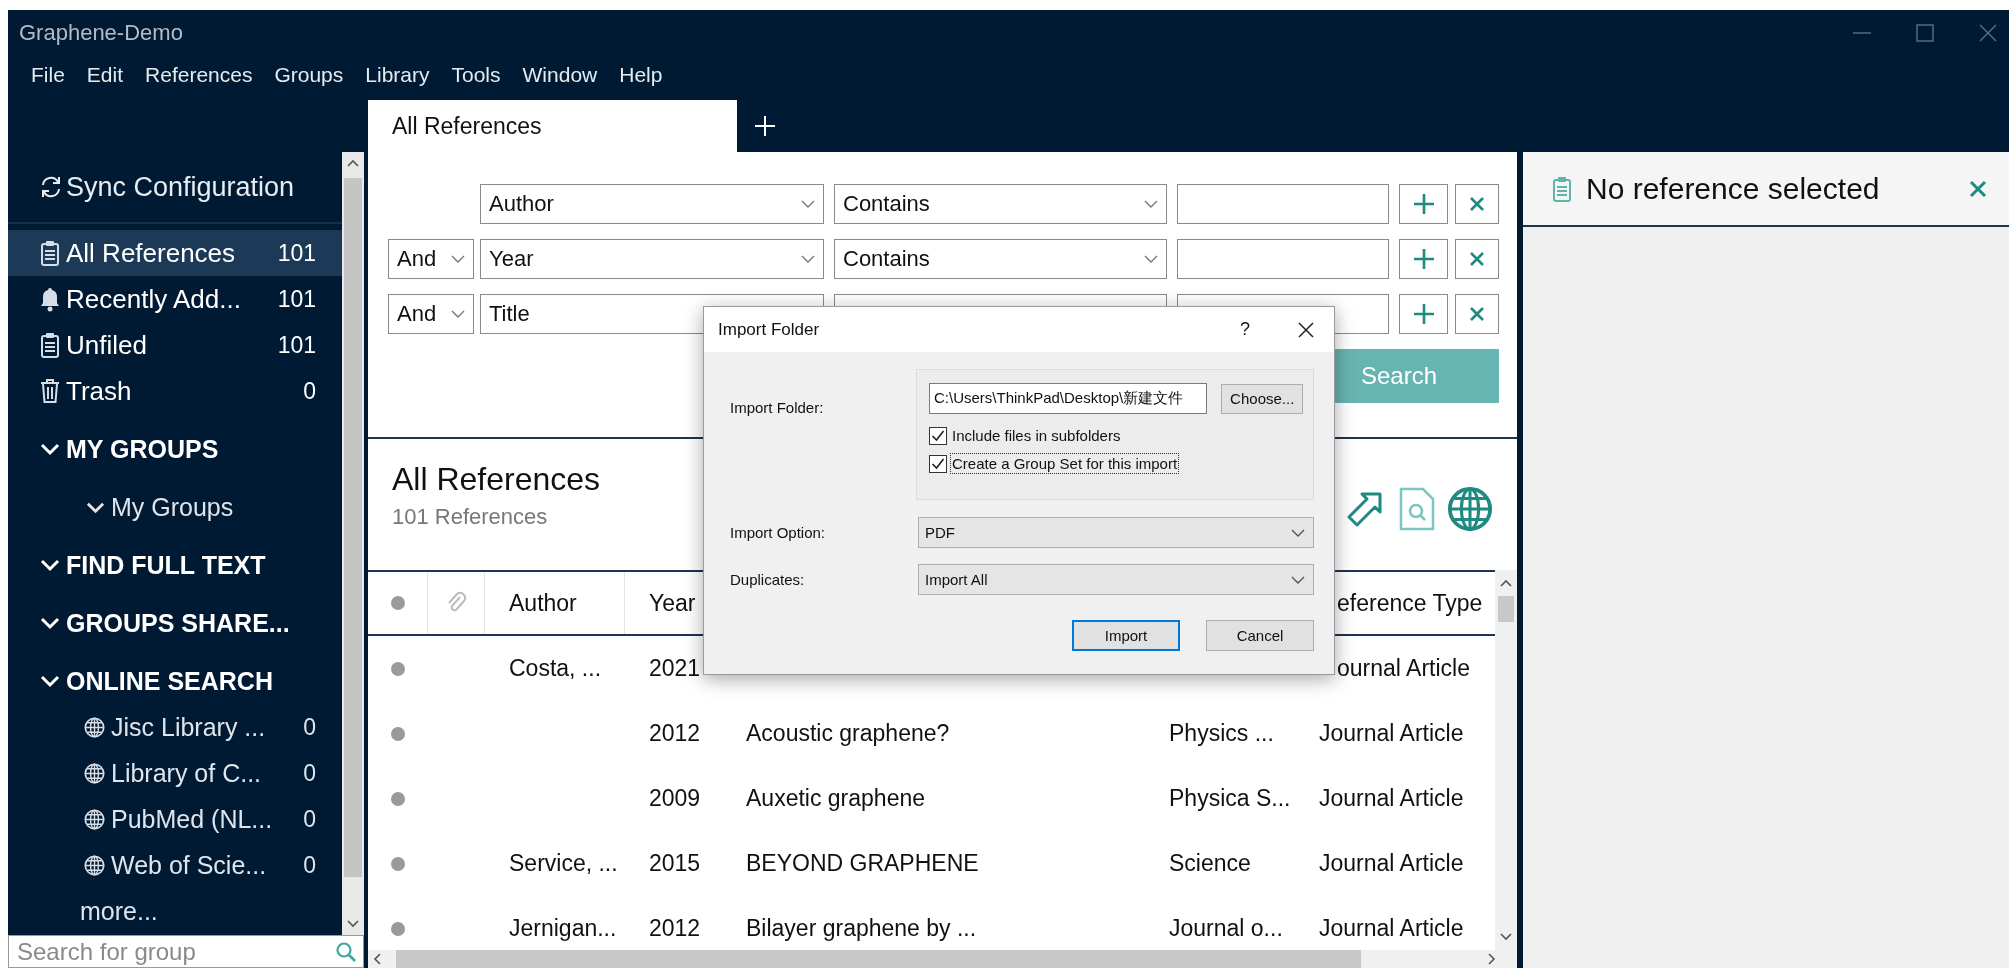  What do you see at coordinates (175, 681) in the screenshot?
I see `section-header: ONLINE SEARCH` at bounding box center [175, 681].